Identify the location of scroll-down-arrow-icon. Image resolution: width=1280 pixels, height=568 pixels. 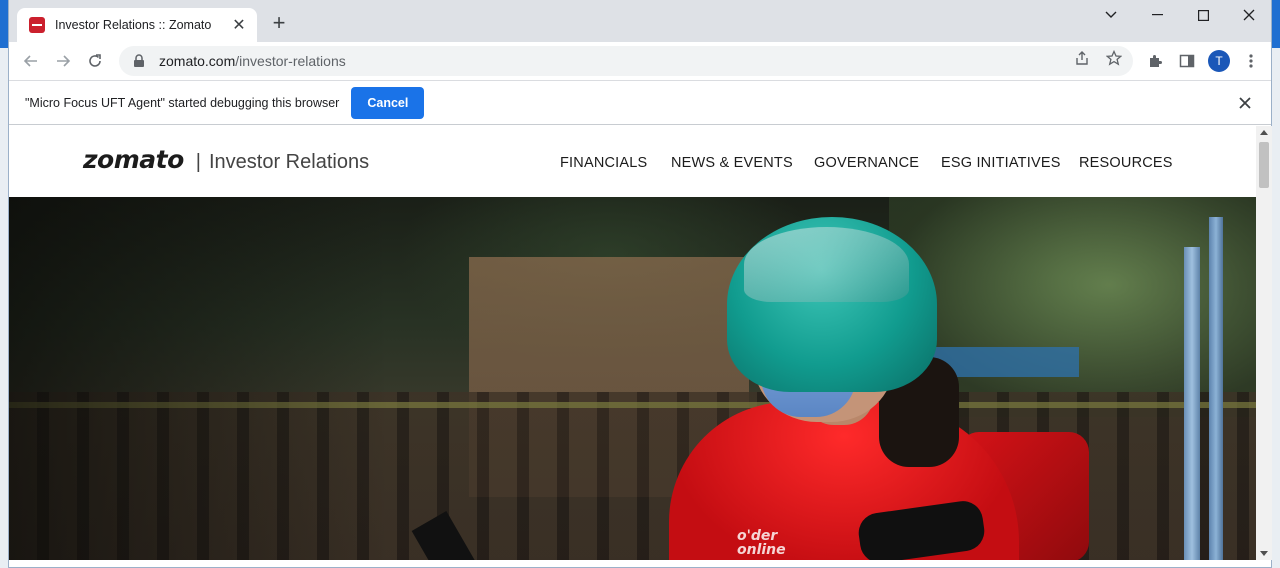
(1264, 553).